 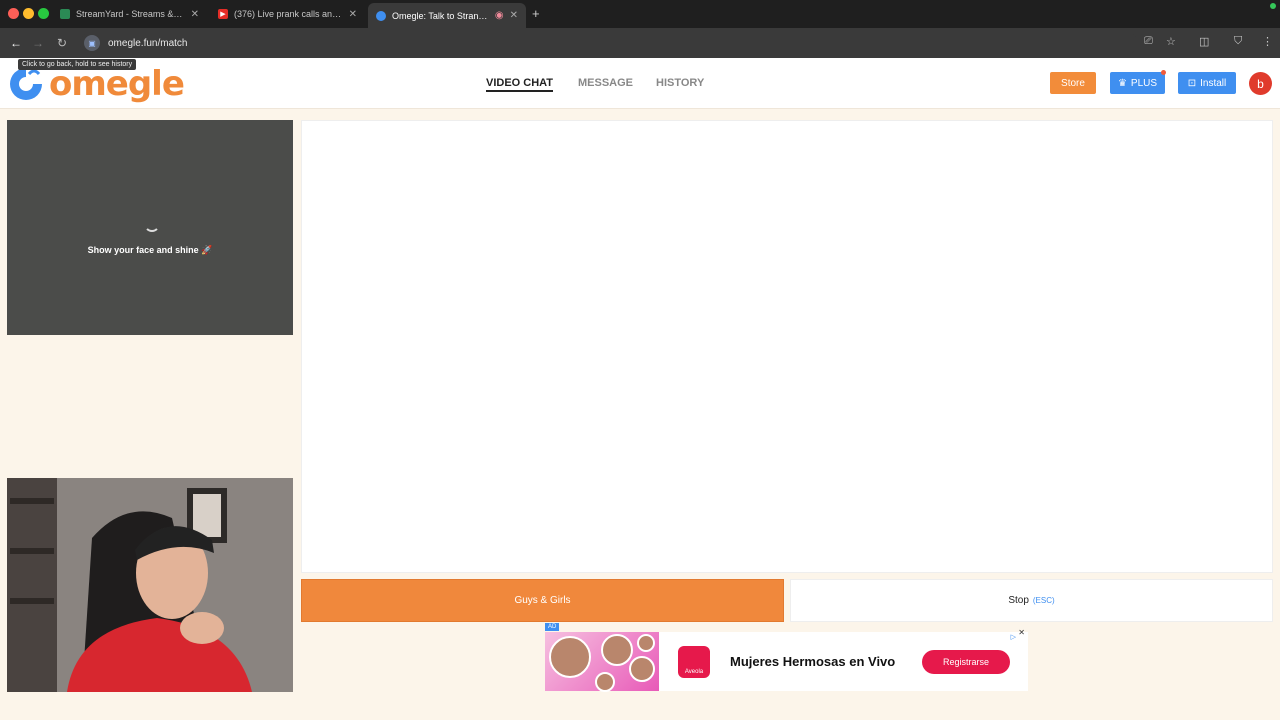 What do you see at coordinates (1021, 632) in the screenshot?
I see `ad-close-icon: ✕` at bounding box center [1021, 632].